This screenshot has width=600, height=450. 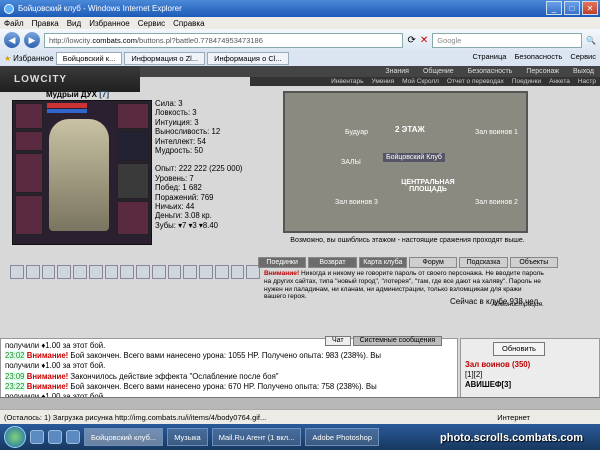 What do you see at coordinates (133, 116) in the screenshot?
I see `slot-earrings` at bounding box center [133, 116].